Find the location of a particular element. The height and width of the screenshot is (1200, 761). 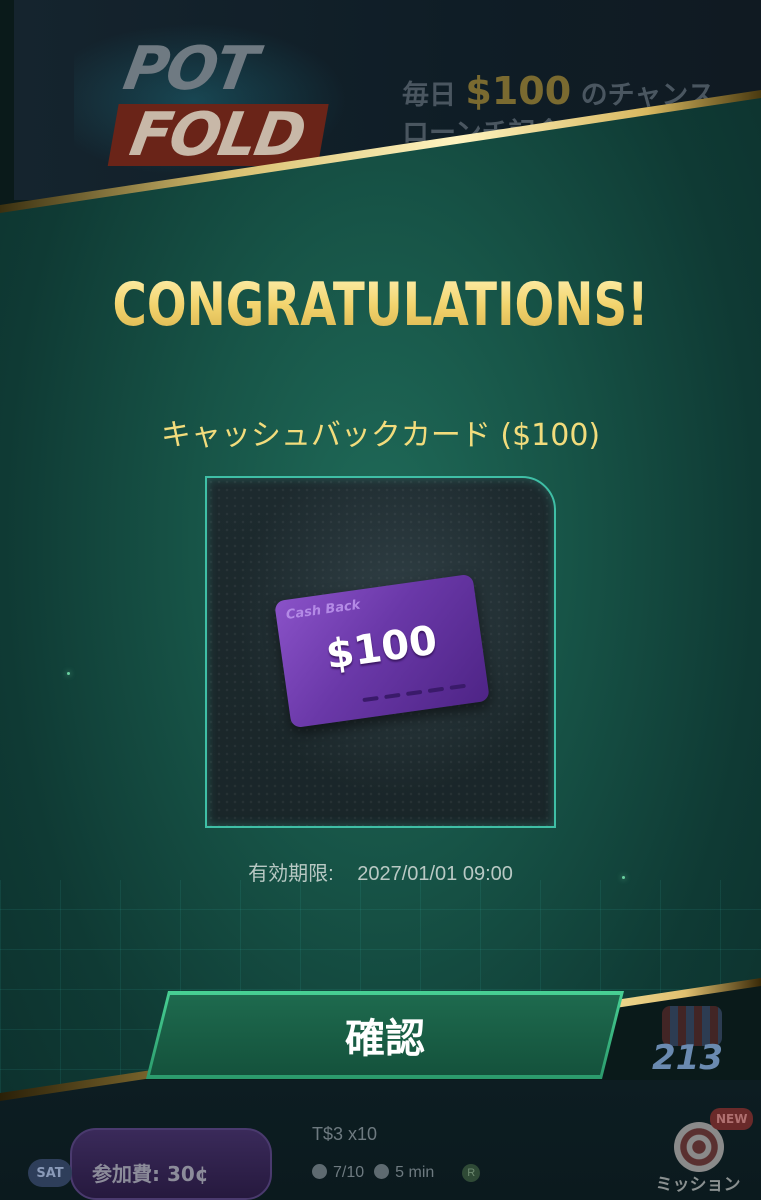

new-badge: NEW is located at coordinates (732, 1119).